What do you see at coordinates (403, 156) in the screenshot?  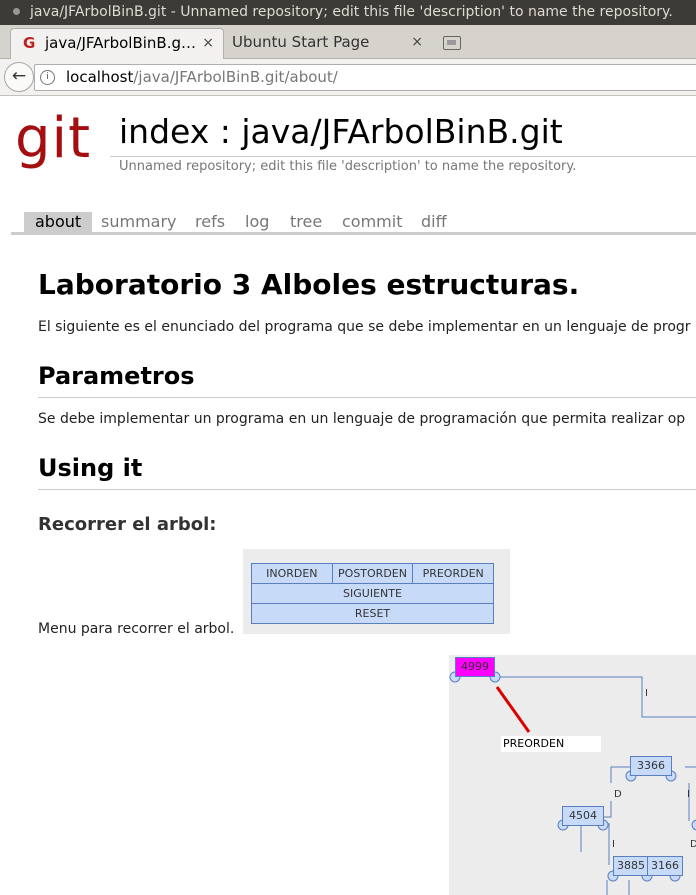 I see `title-divider` at bounding box center [403, 156].